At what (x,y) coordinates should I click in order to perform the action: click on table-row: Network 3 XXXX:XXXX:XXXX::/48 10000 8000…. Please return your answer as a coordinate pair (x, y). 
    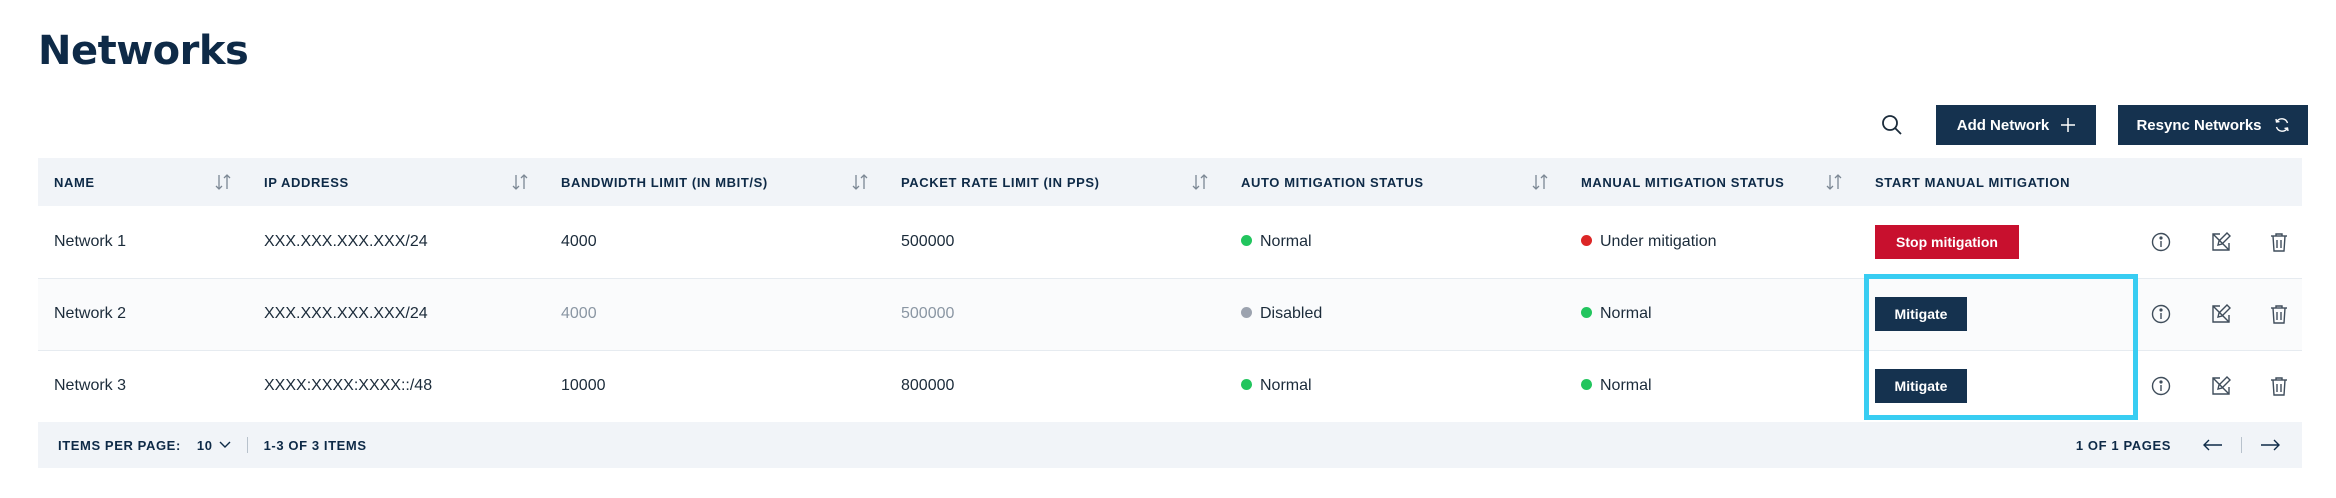
    Looking at the image, I should click on (1170, 386).